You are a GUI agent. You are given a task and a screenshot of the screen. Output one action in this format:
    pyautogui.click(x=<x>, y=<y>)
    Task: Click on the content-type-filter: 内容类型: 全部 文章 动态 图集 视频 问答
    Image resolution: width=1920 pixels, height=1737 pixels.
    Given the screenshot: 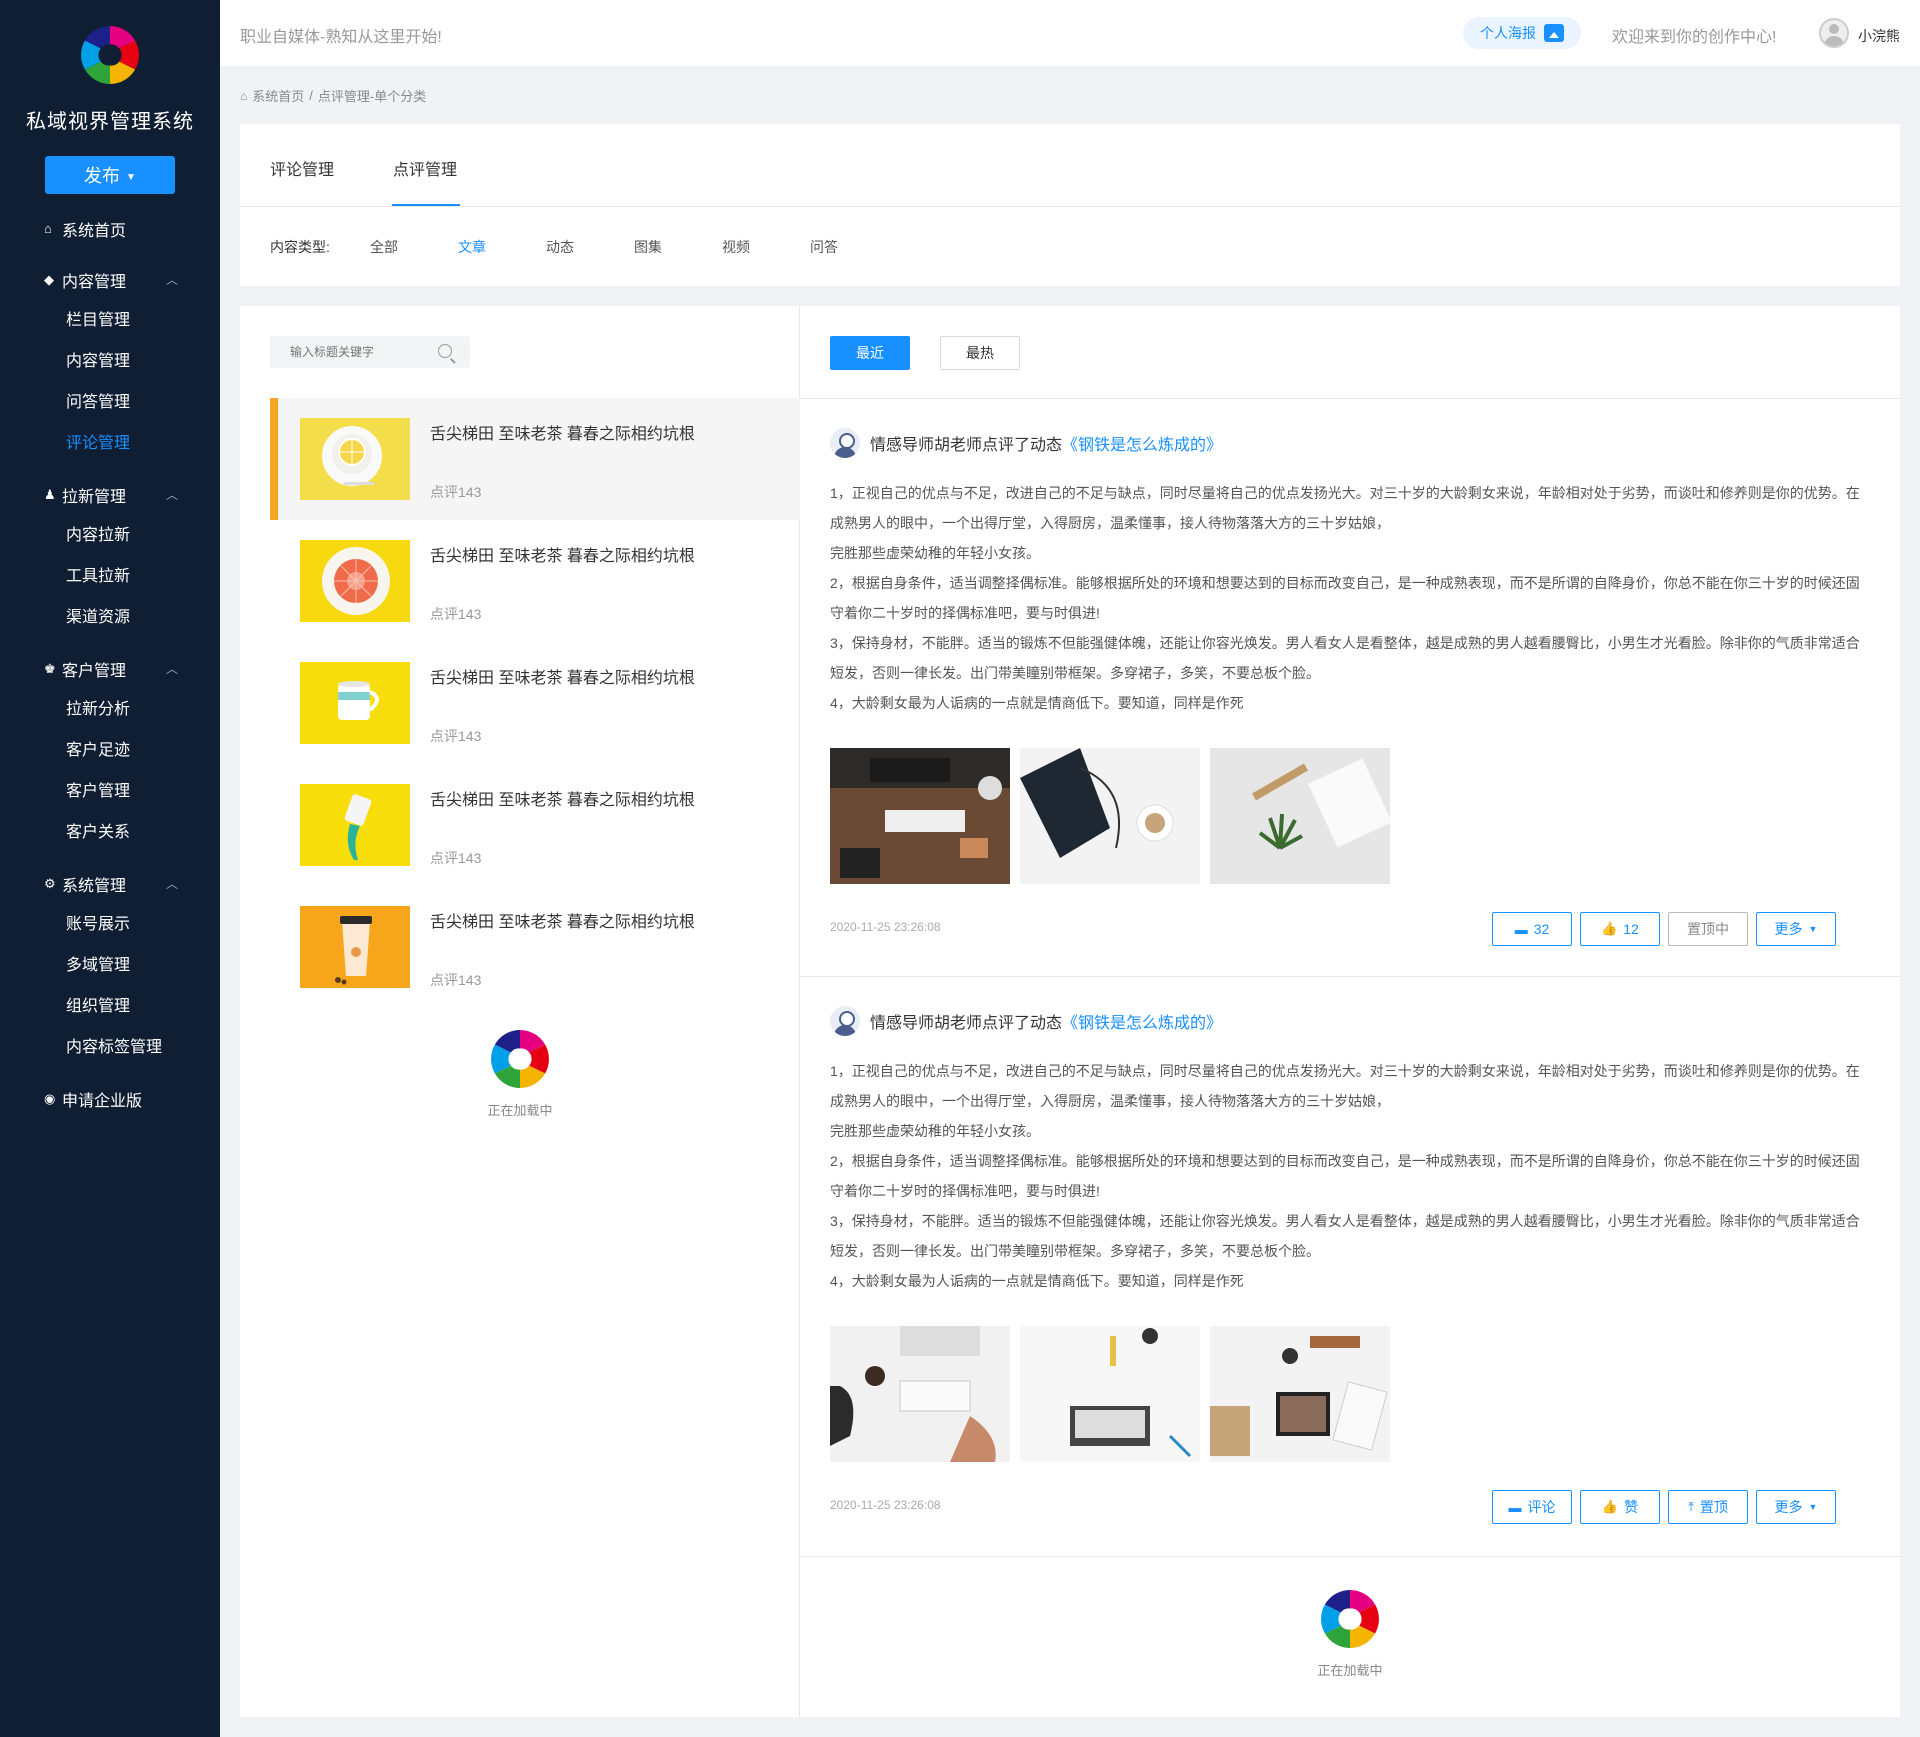 What is the action you would take?
    pyautogui.click(x=1070, y=246)
    